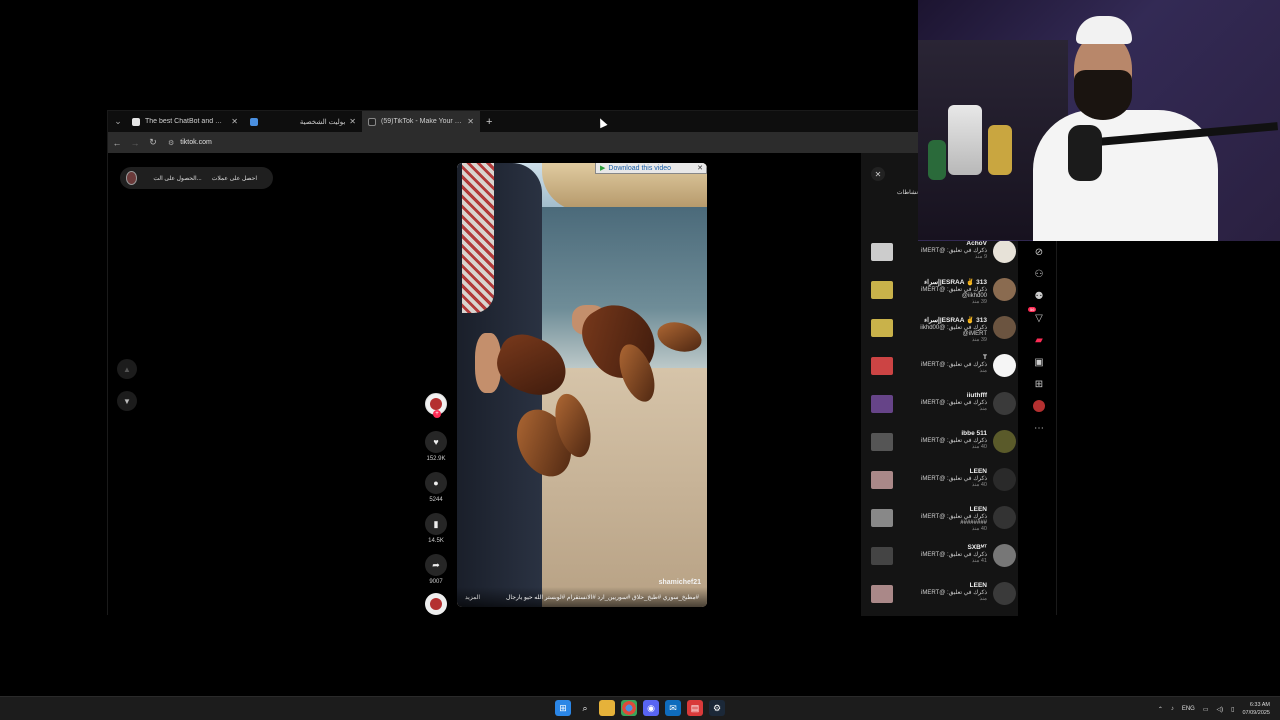 The height and width of the screenshot is (720, 1280). Describe the element at coordinates (1039, 362) in the screenshot. I see `live-icon: ▣` at that location.